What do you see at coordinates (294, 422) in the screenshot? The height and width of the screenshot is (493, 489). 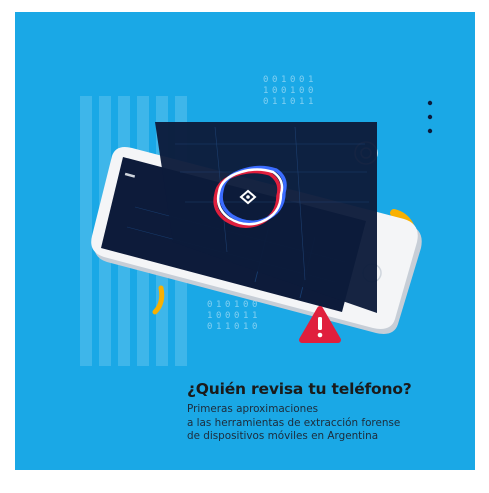 I see `subtitle-line: a las herramientas de extracción forense` at bounding box center [294, 422].